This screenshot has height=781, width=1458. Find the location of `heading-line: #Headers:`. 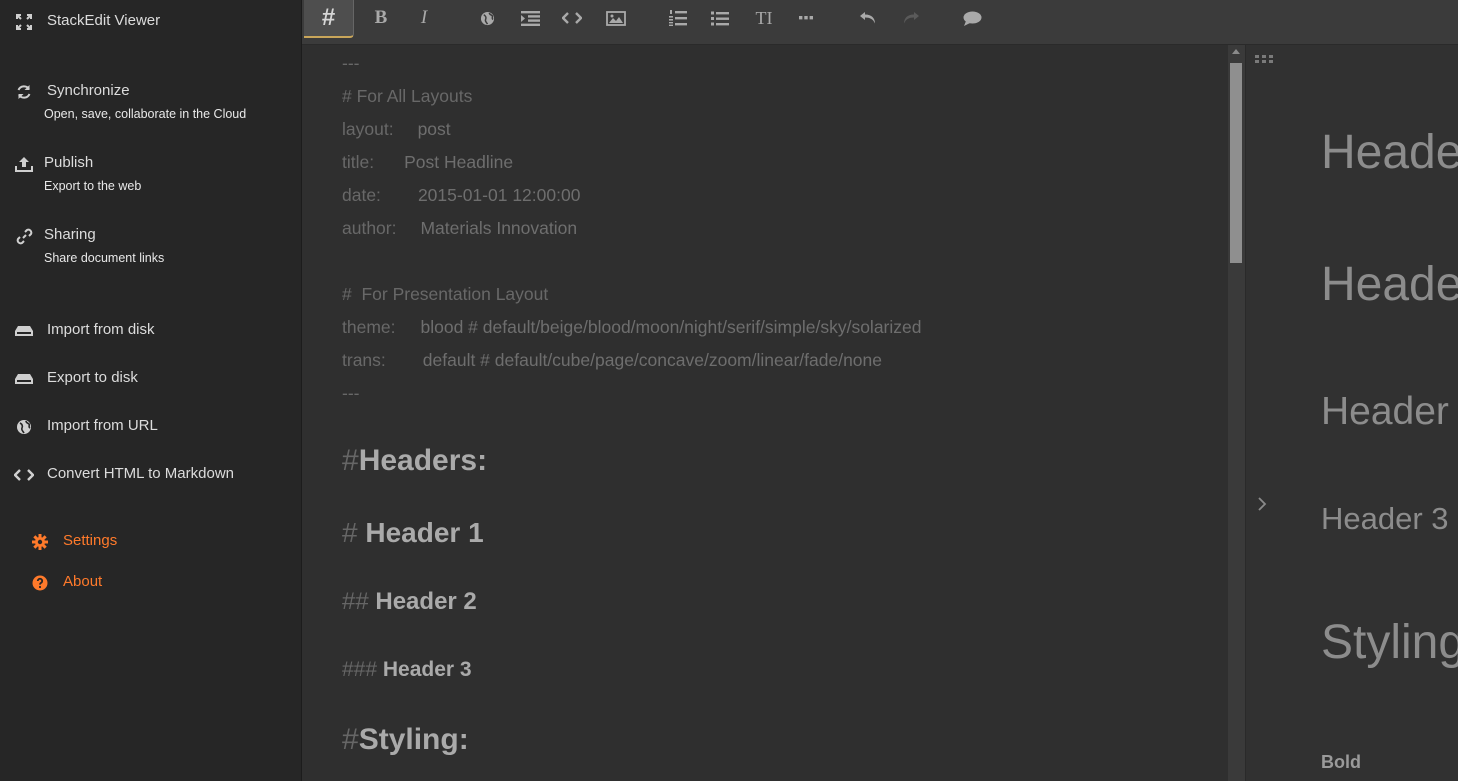

heading-line: #Headers: is located at coordinates (415, 460).